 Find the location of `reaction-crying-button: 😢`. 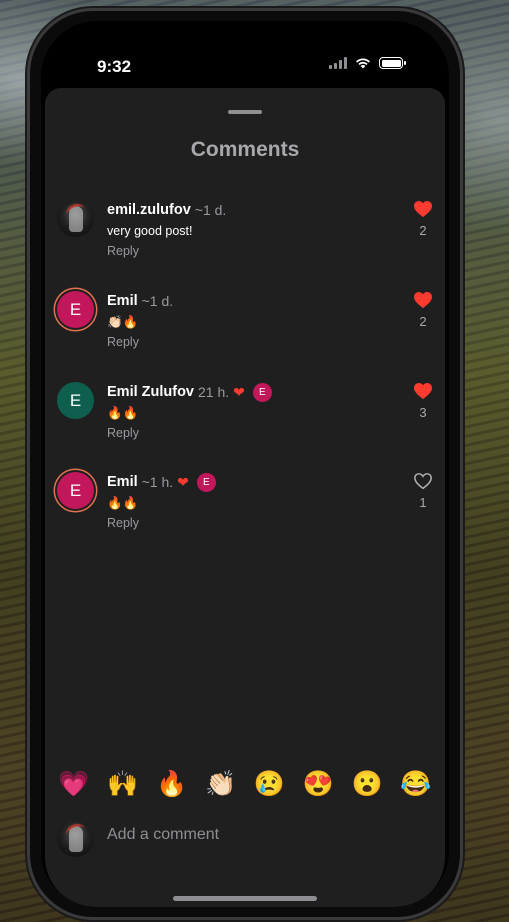

reaction-crying-button: 😢 is located at coordinates (269, 784).